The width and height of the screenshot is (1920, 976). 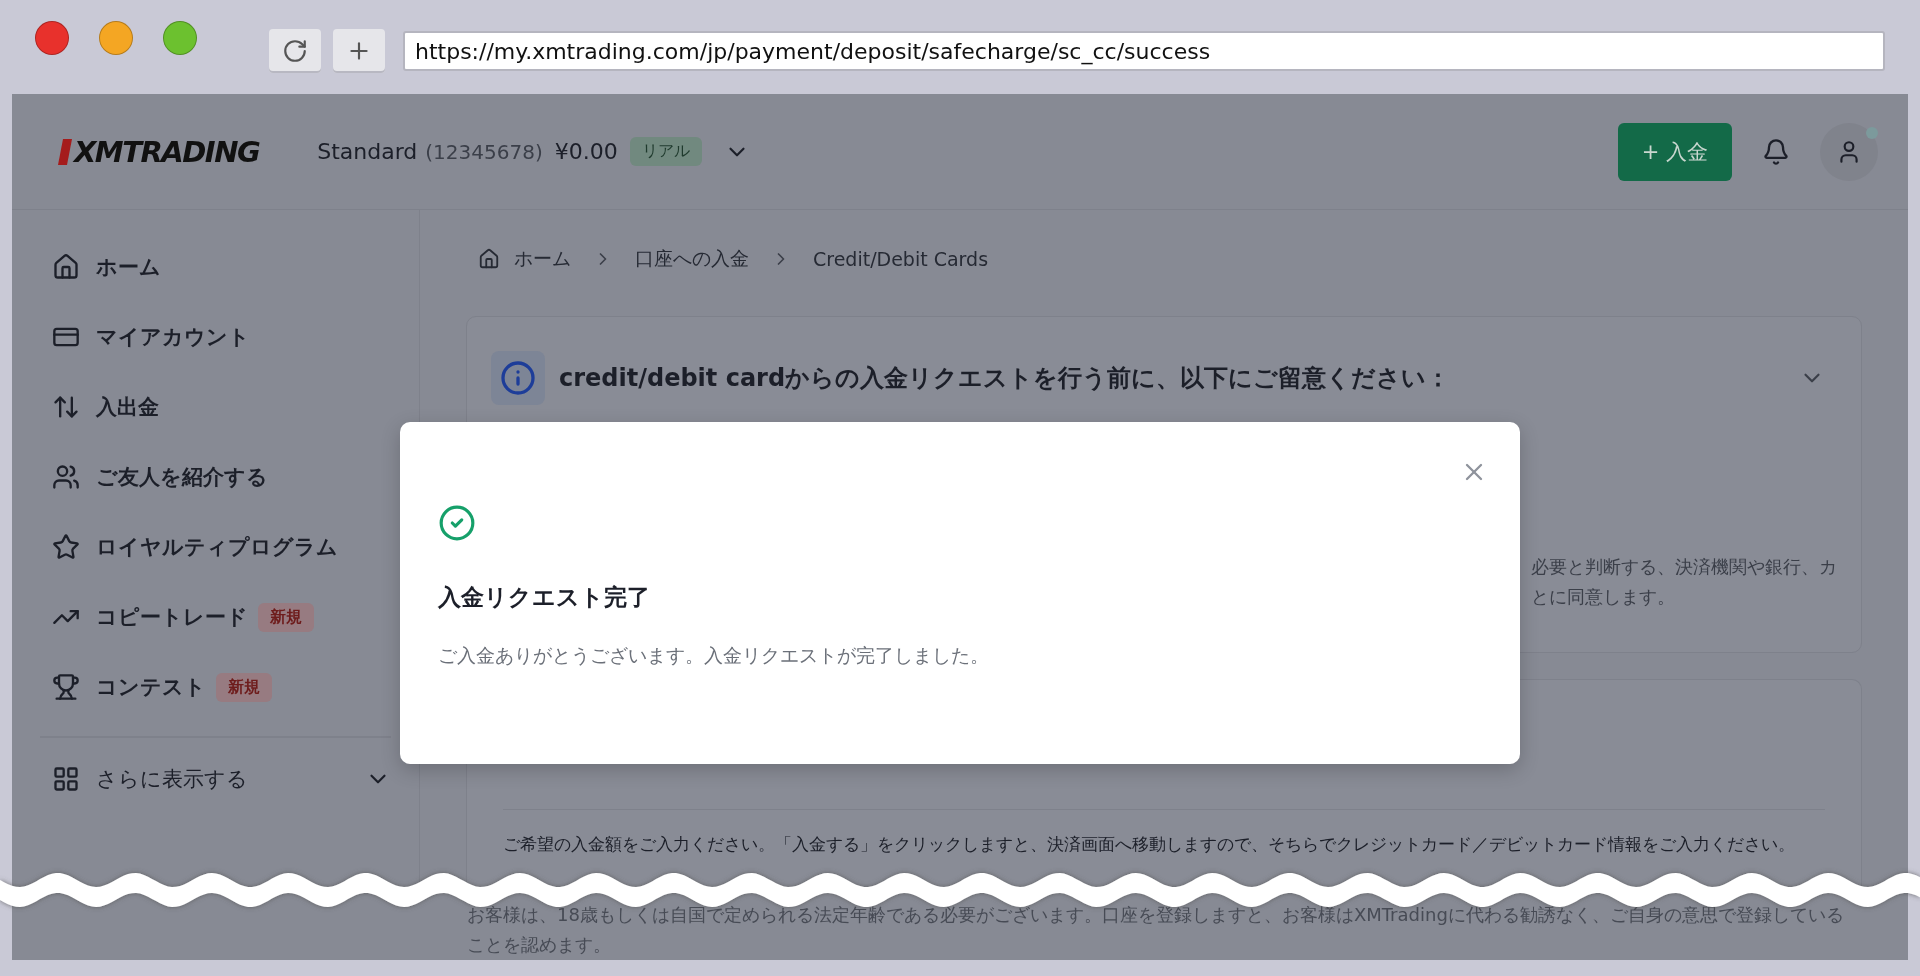 I want to click on sidebar-label: コピートレード, so click(x=172, y=617).